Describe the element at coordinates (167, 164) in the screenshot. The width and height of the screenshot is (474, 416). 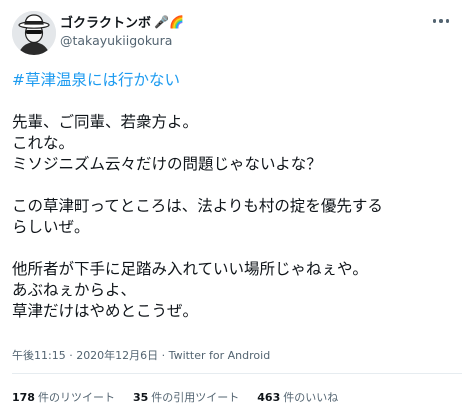
I see `tweet-line: ミソジニズム云々だけの問題じゃないよな？` at that location.